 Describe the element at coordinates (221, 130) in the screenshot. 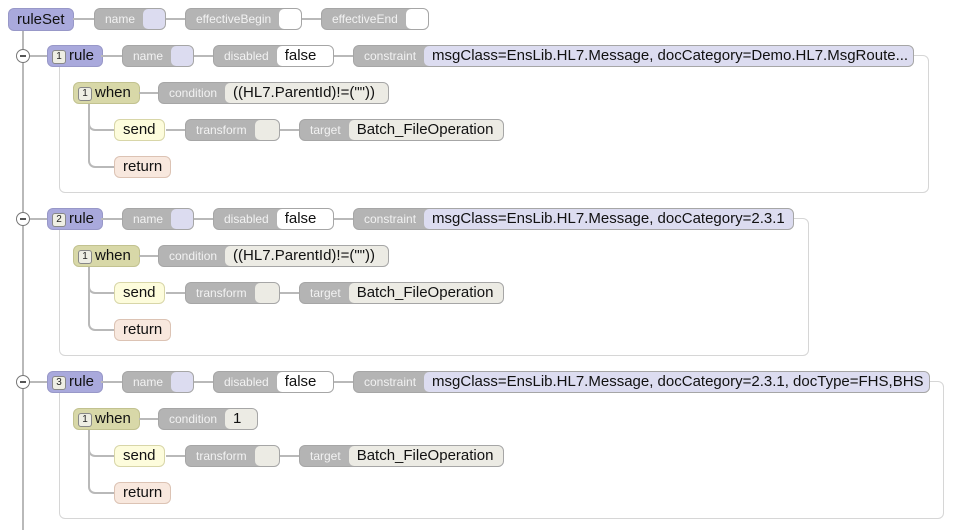

I see `rule-1-transform-label: transform` at that location.